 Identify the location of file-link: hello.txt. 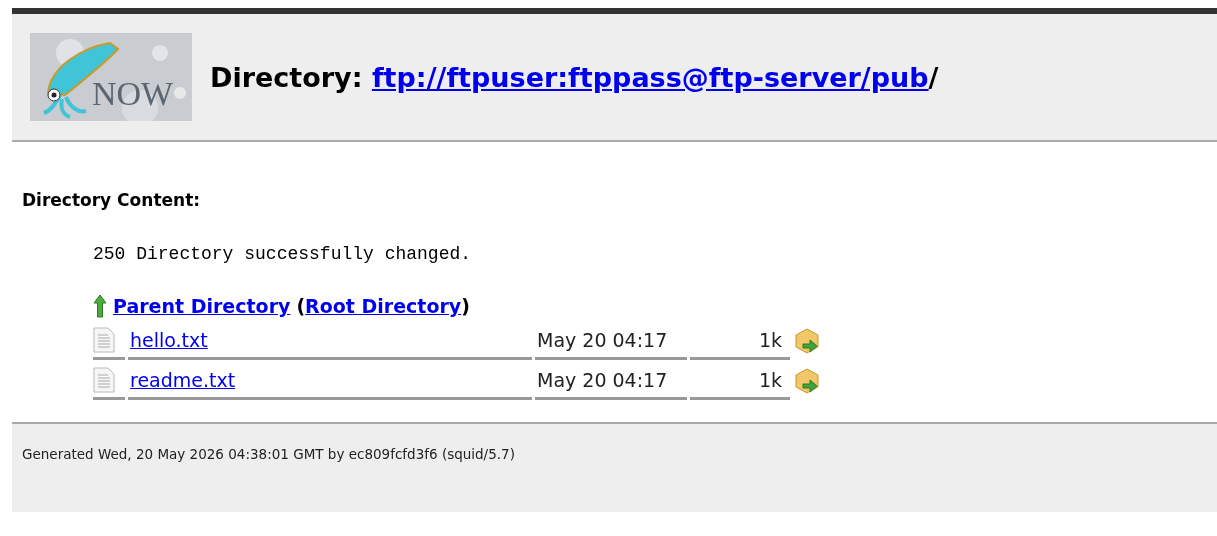
(169, 339).